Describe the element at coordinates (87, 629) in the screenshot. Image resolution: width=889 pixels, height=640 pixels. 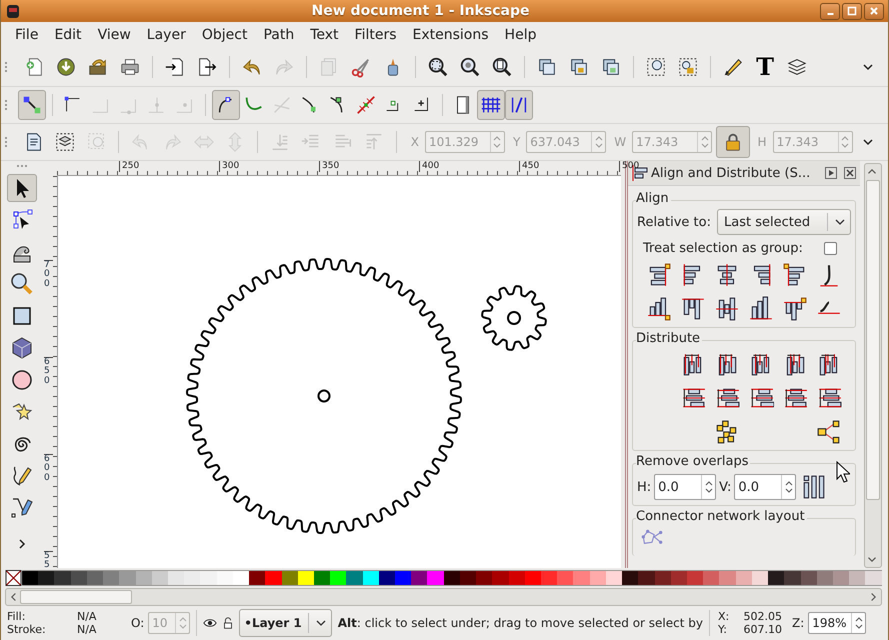
I see `stroke-value: N/A` at that location.